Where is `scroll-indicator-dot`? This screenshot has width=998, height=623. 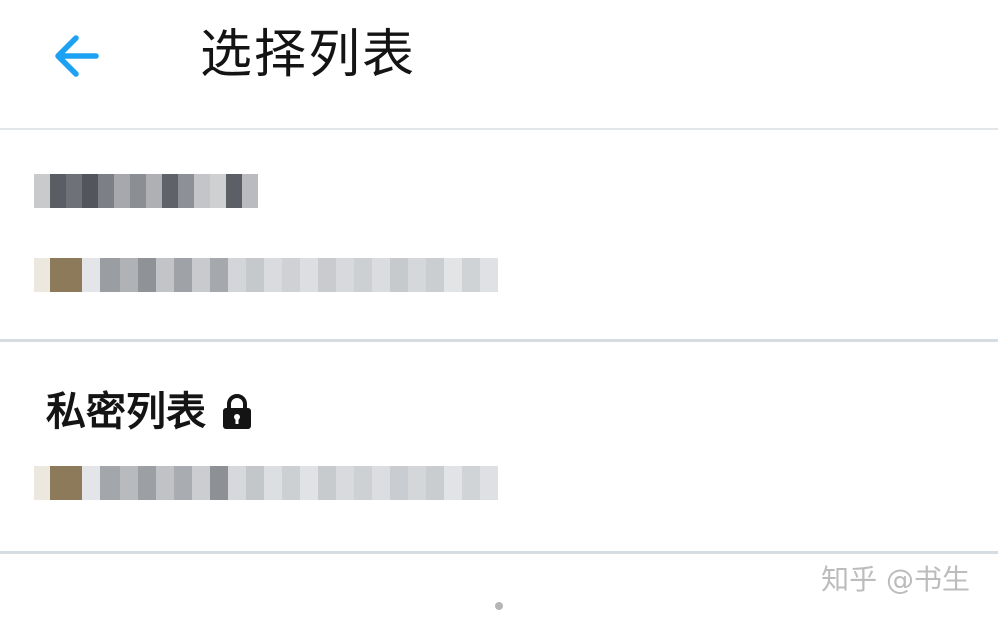
scroll-indicator-dot is located at coordinates (499, 606).